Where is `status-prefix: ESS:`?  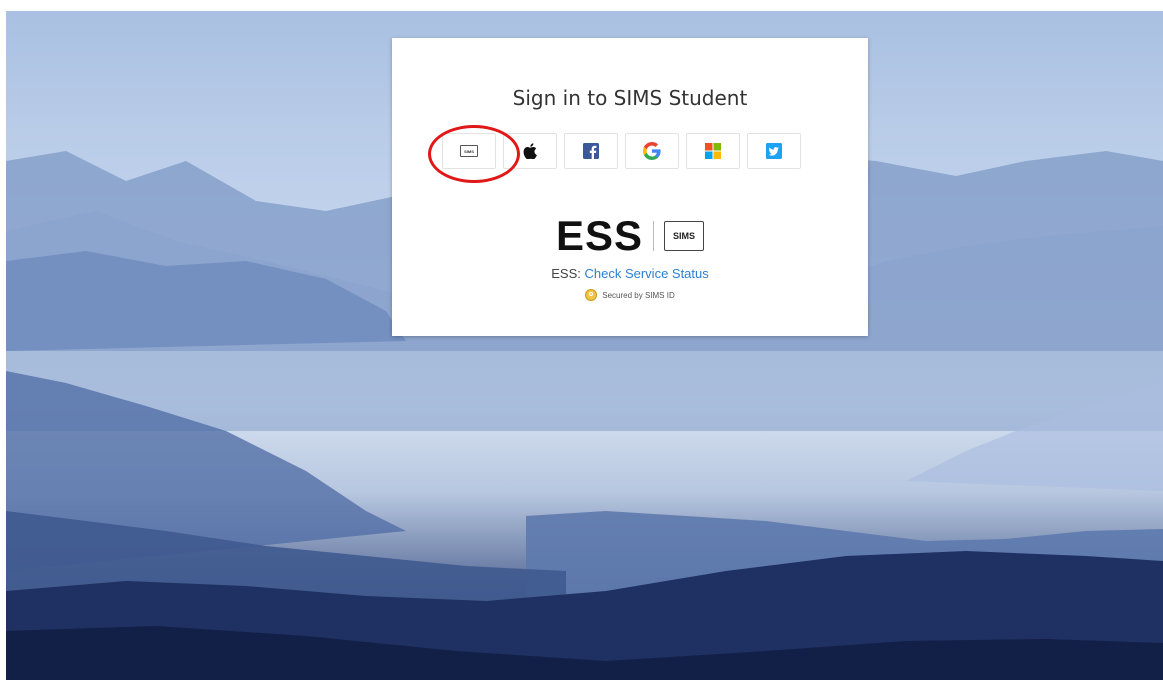 status-prefix: ESS: is located at coordinates (566, 273).